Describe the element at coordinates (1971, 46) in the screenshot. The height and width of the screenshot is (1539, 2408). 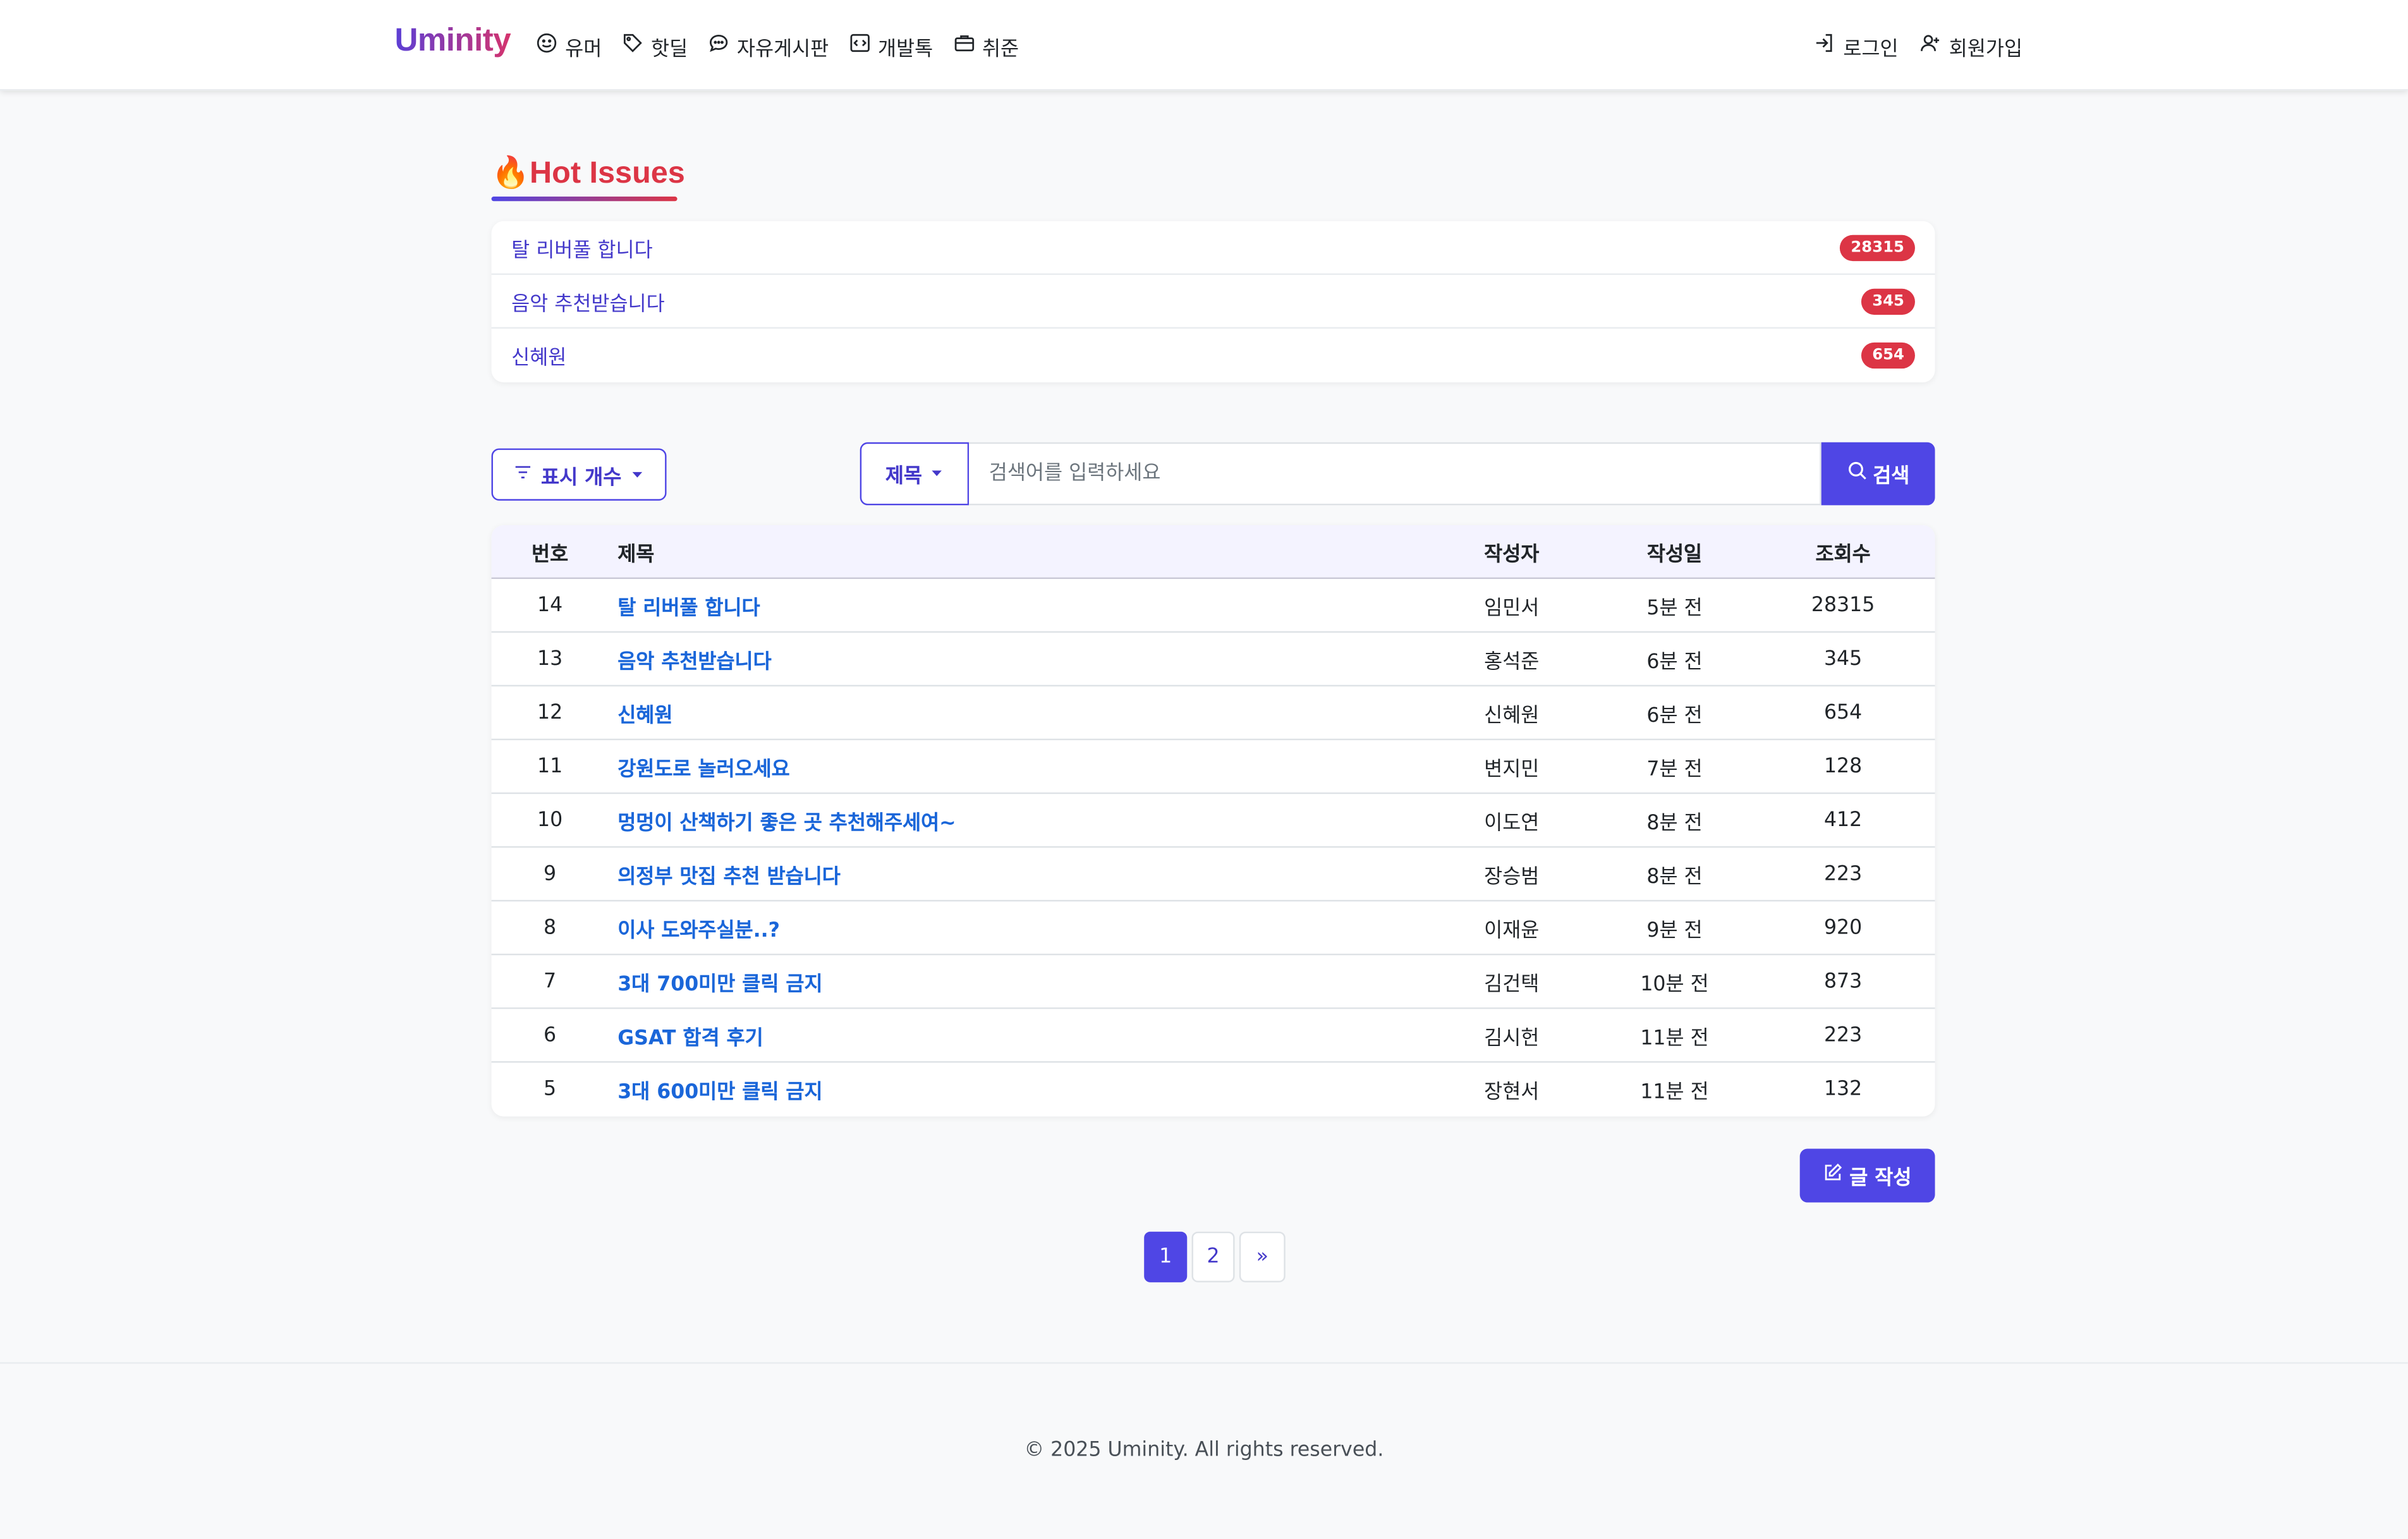
I see `signup-link: 회원가입` at that location.